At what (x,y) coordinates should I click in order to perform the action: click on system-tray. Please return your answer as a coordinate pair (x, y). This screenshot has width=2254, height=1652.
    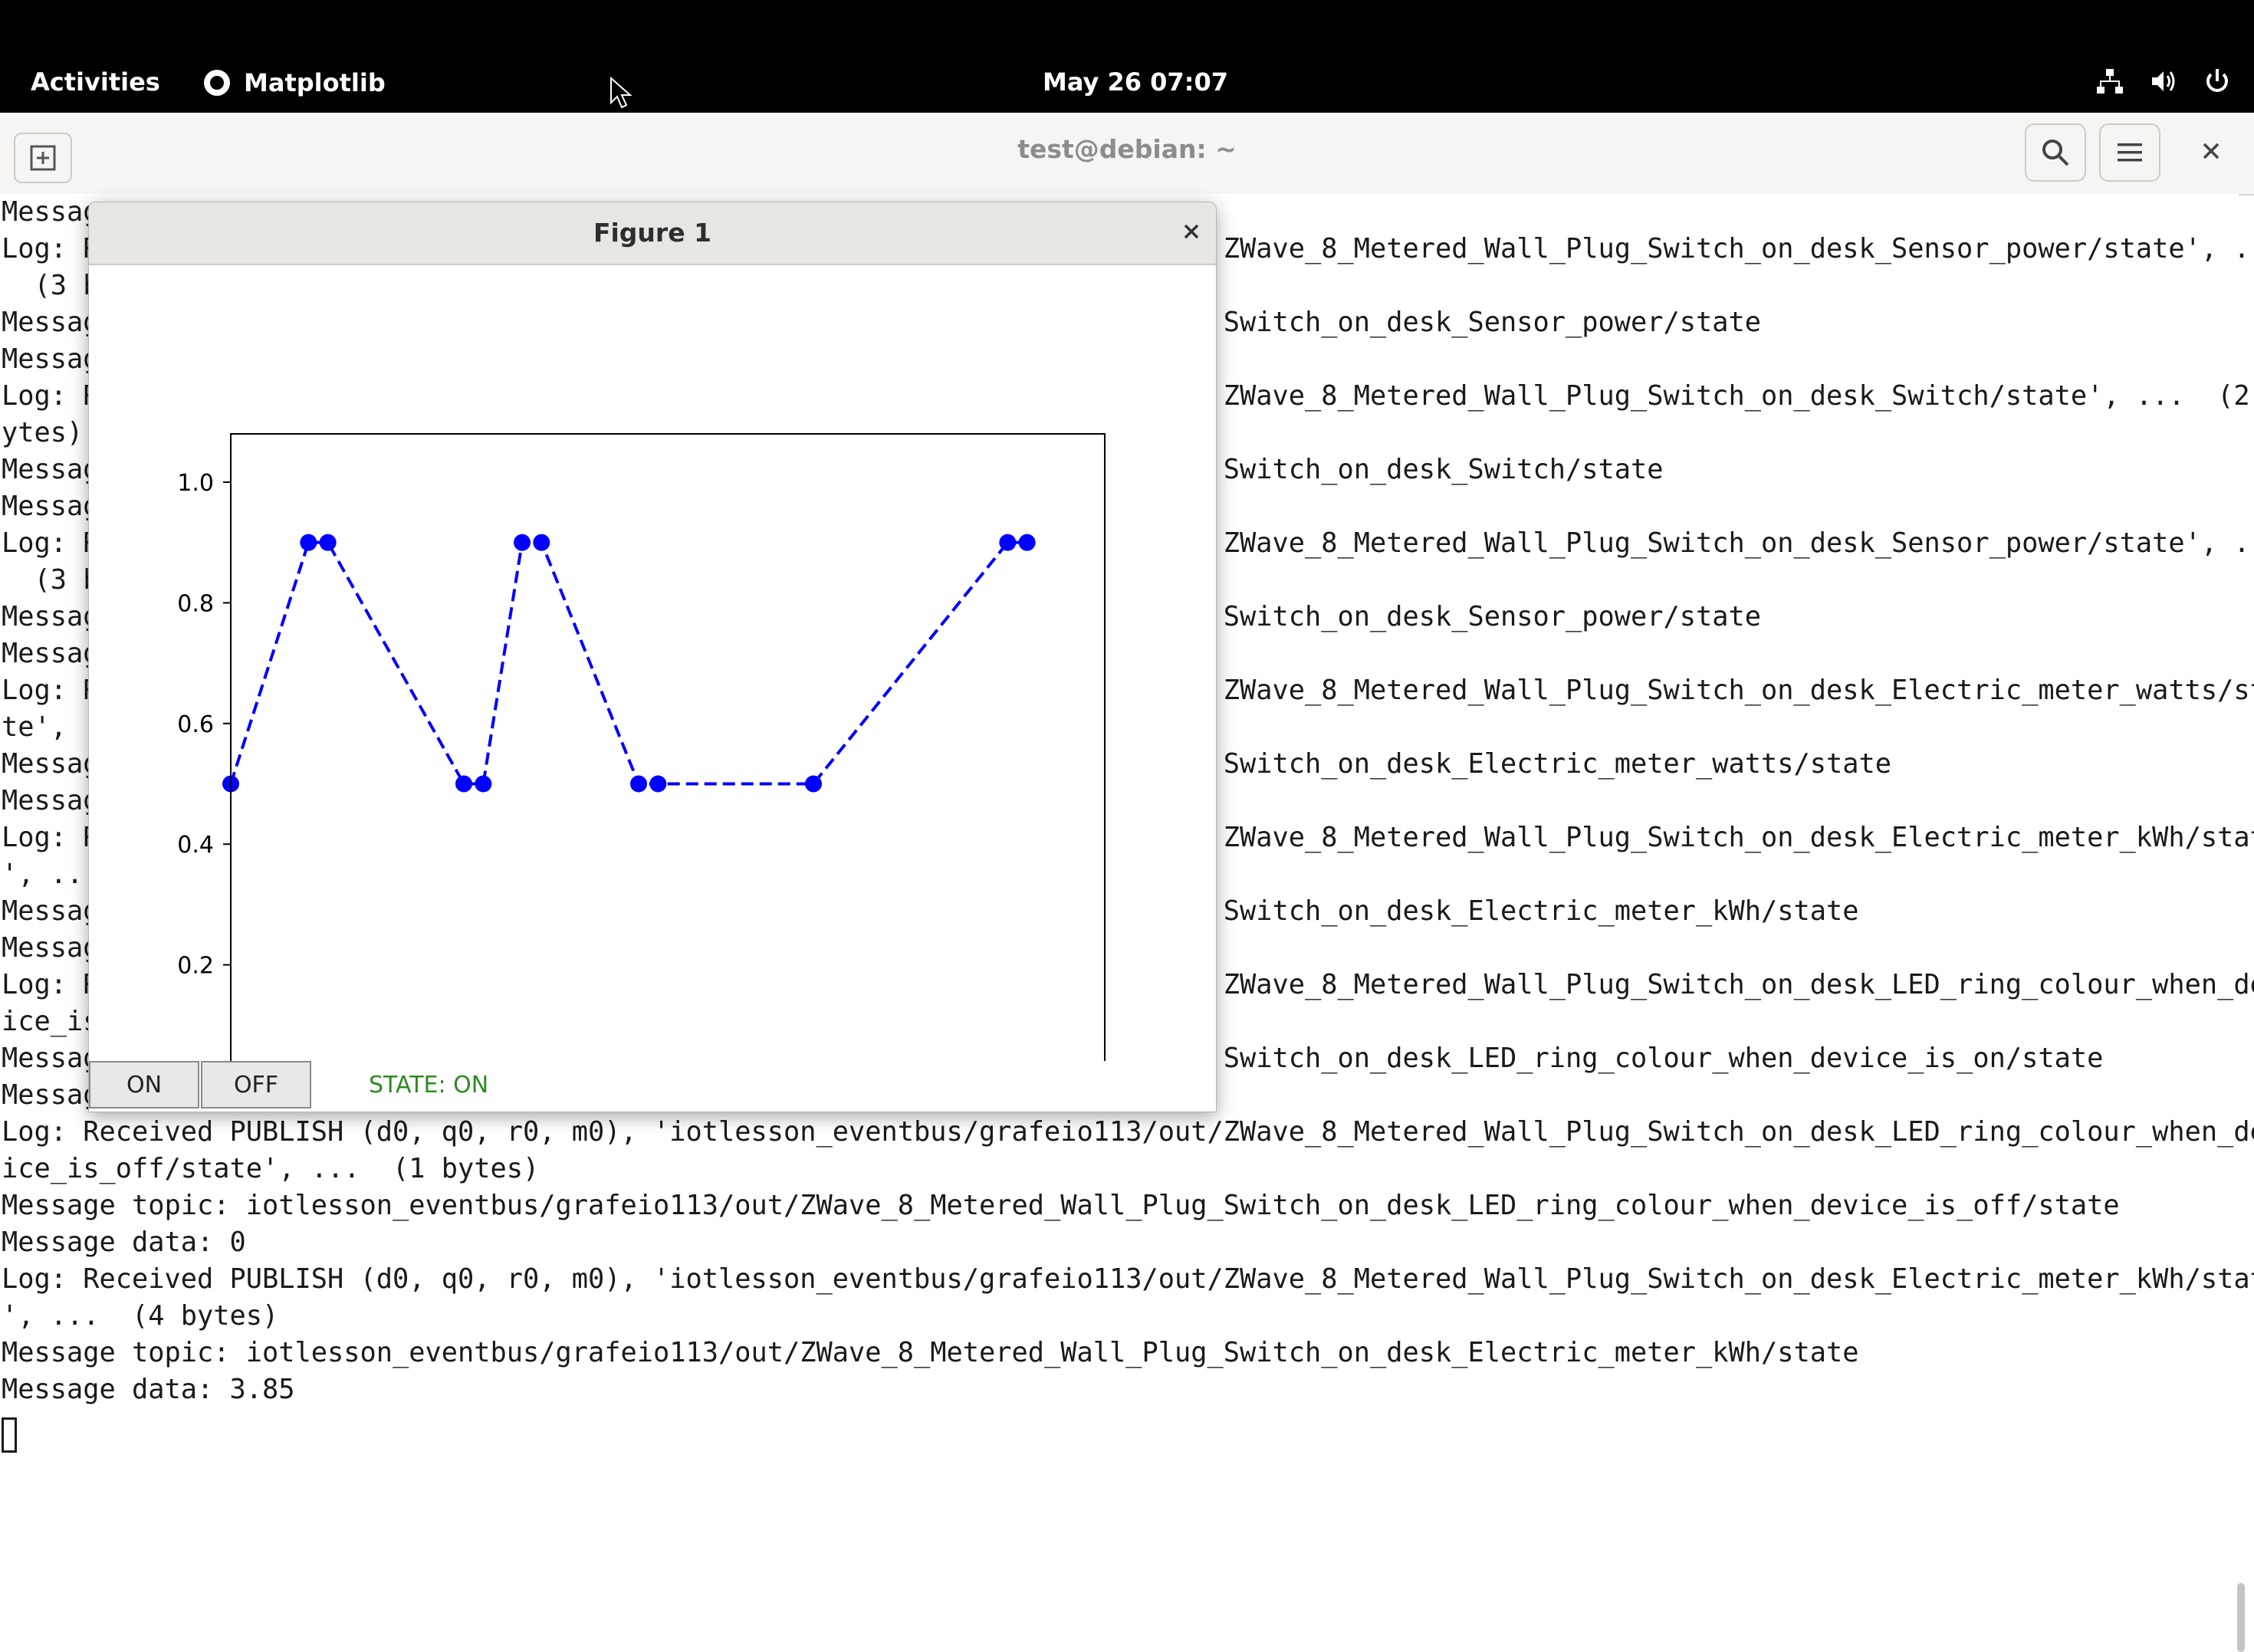
    Looking at the image, I should click on (2163, 81).